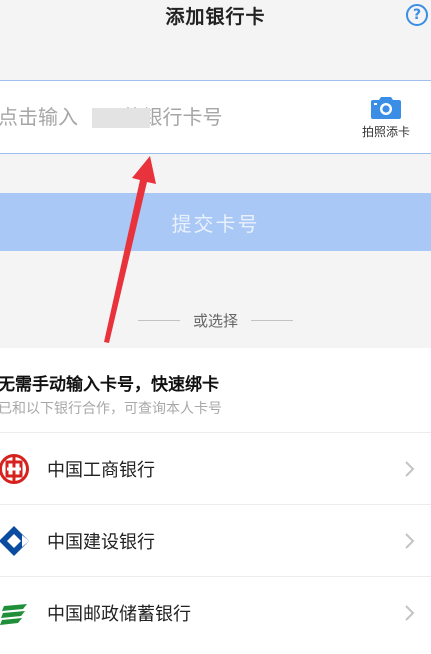  Describe the element at coordinates (215, 540) in the screenshot. I see `bank-item-ccb: 中国建设银行` at that location.